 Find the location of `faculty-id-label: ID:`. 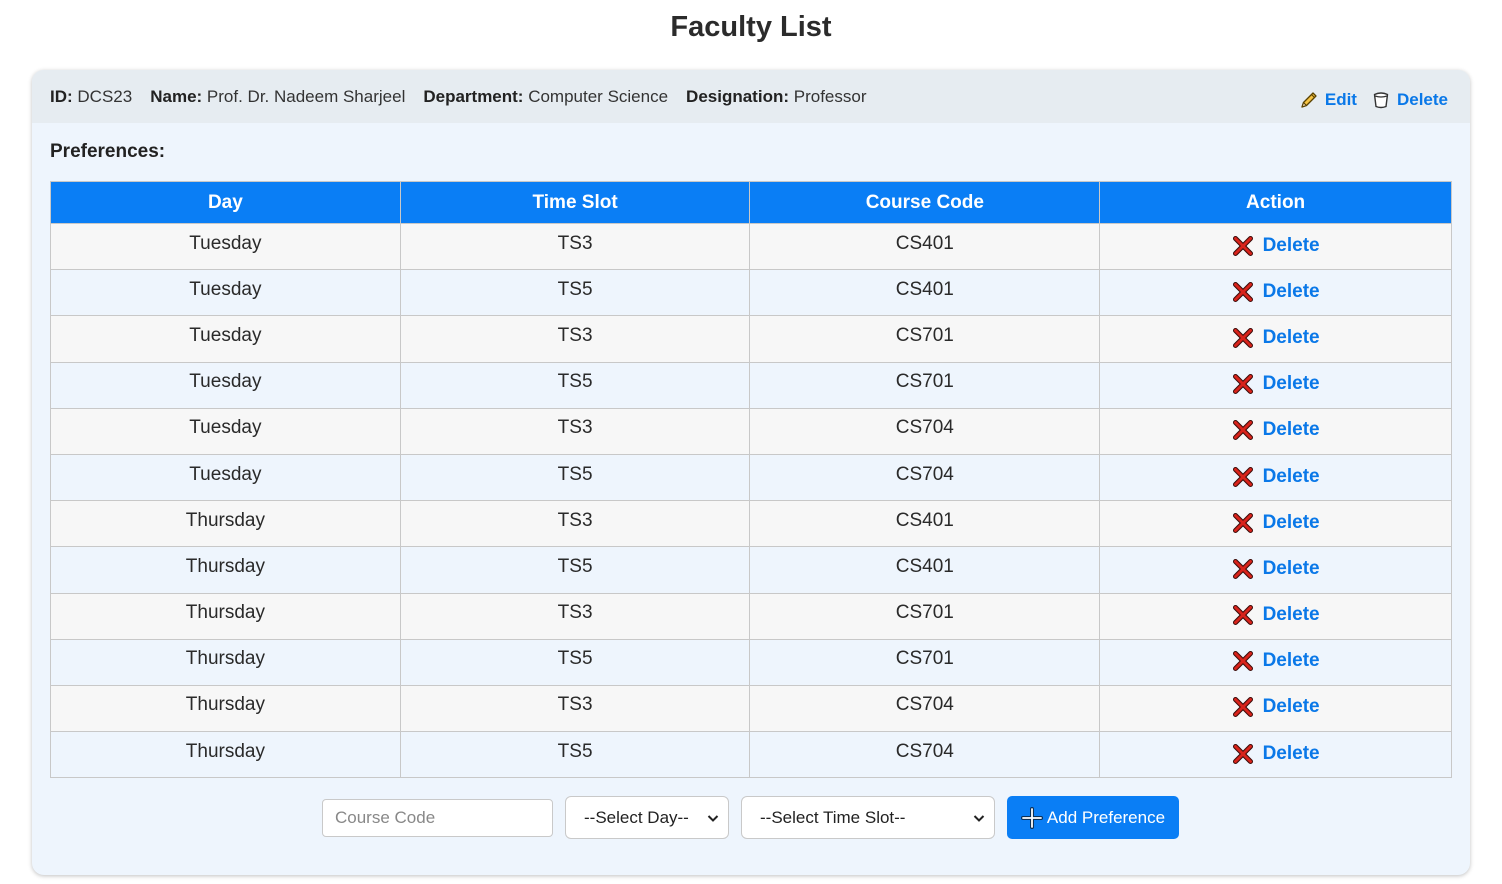

faculty-id-label: ID: is located at coordinates (61, 96).